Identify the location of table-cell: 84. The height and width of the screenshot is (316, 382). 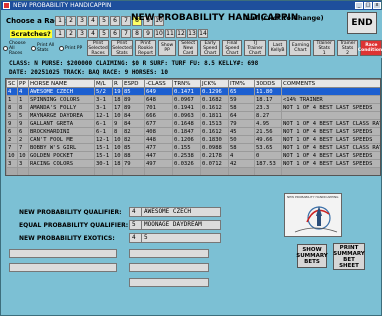
(133, 115).